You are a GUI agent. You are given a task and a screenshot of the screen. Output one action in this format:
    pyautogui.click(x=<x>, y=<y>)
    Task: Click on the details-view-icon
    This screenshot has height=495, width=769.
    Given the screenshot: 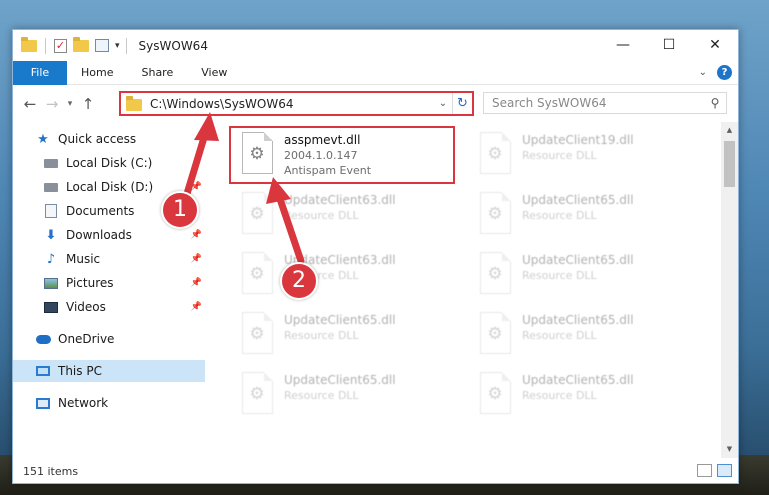 What is the action you would take?
    pyautogui.click(x=704, y=470)
    